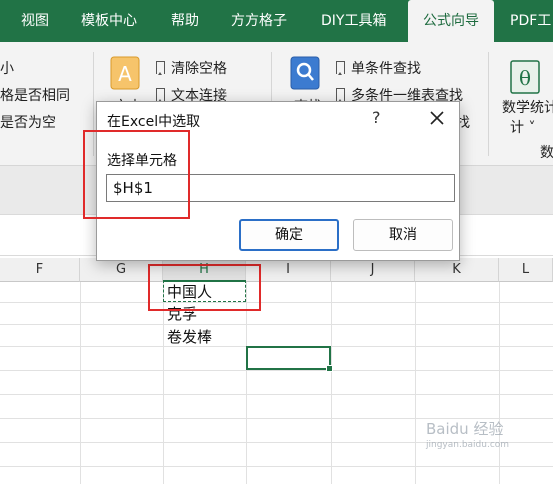 The image size is (553, 484). What do you see at coordinates (154, 122) in the screenshot?
I see `dialog-title: 在Excel中选取` at bounding box center [154, 122].